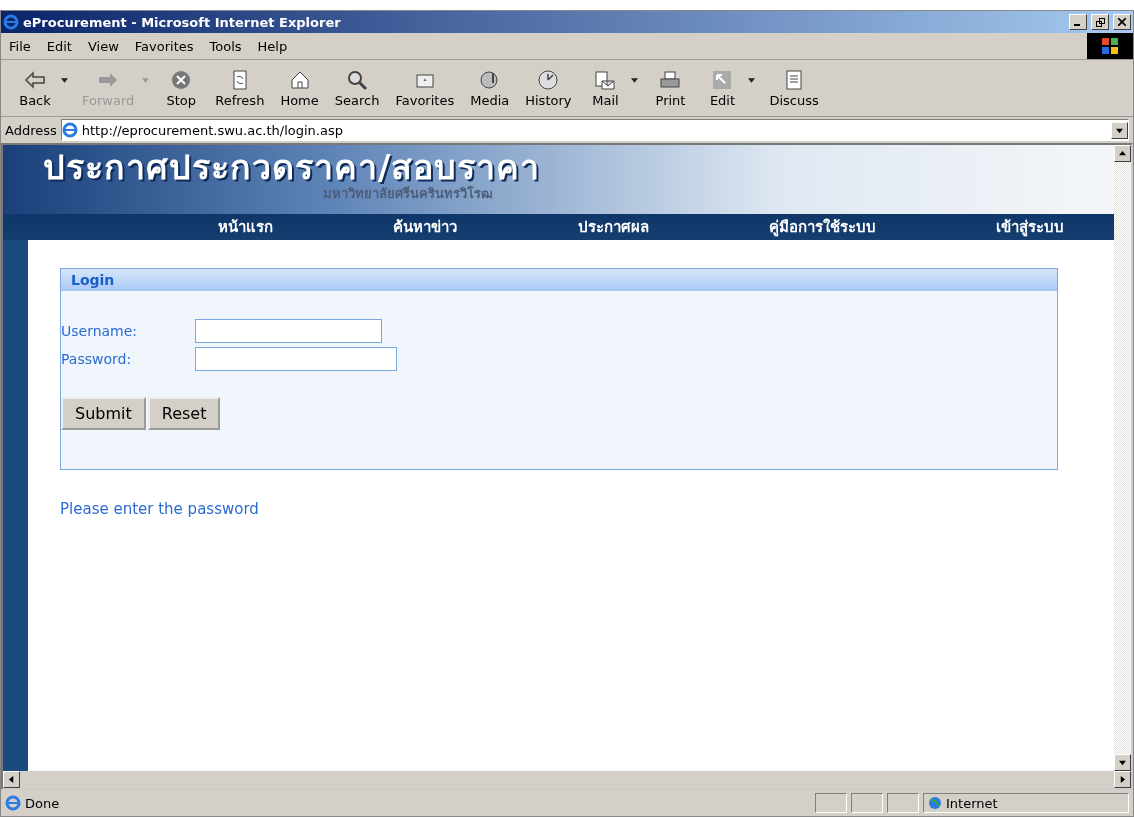  What do you see at coordinates (1078, 22) in the screenshot?
I see `minimize-button` at bounding box center [1078, 22].